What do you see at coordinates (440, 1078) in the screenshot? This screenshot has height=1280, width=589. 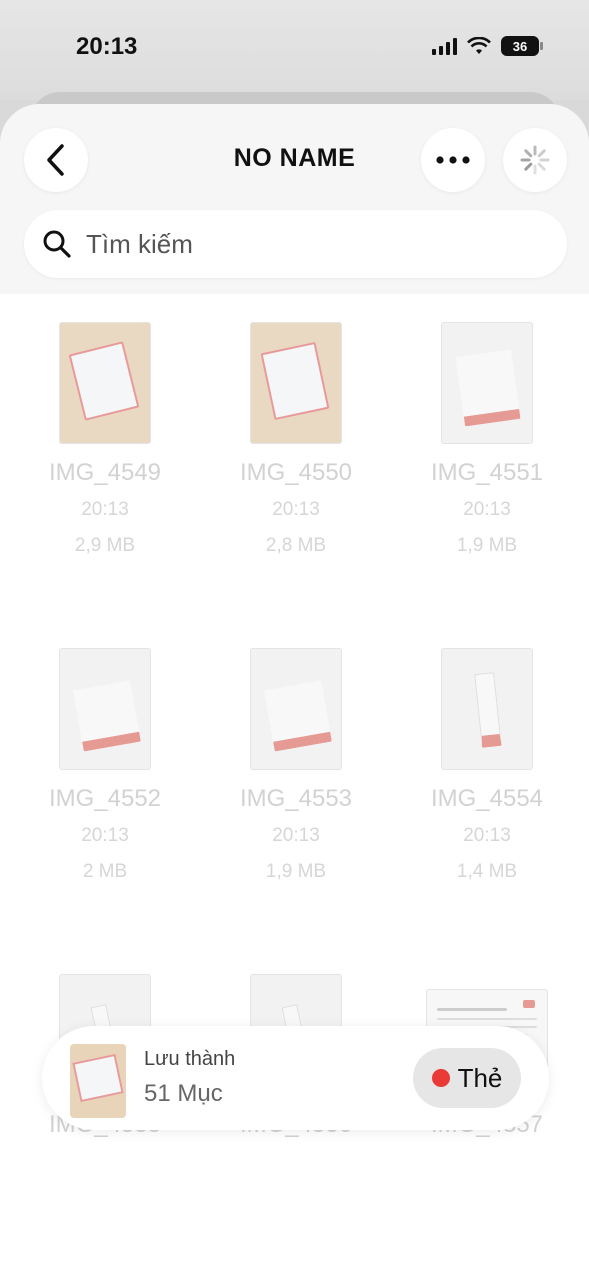 I see `red-tag-dot-icon` at bounding box center [440, 1078].